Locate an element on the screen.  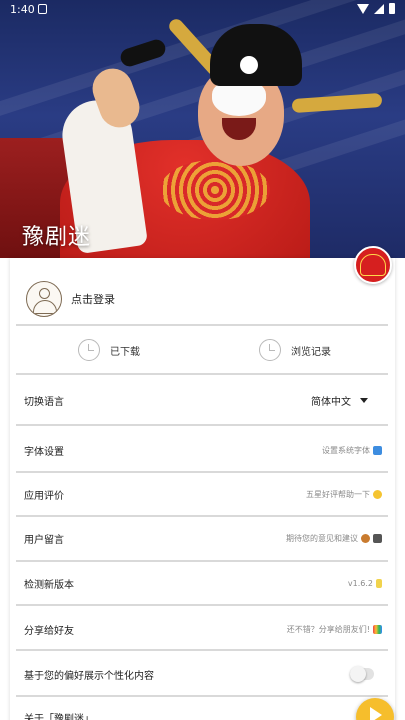
version-hint: v1.6.2 is located at coordinates (364, 583).